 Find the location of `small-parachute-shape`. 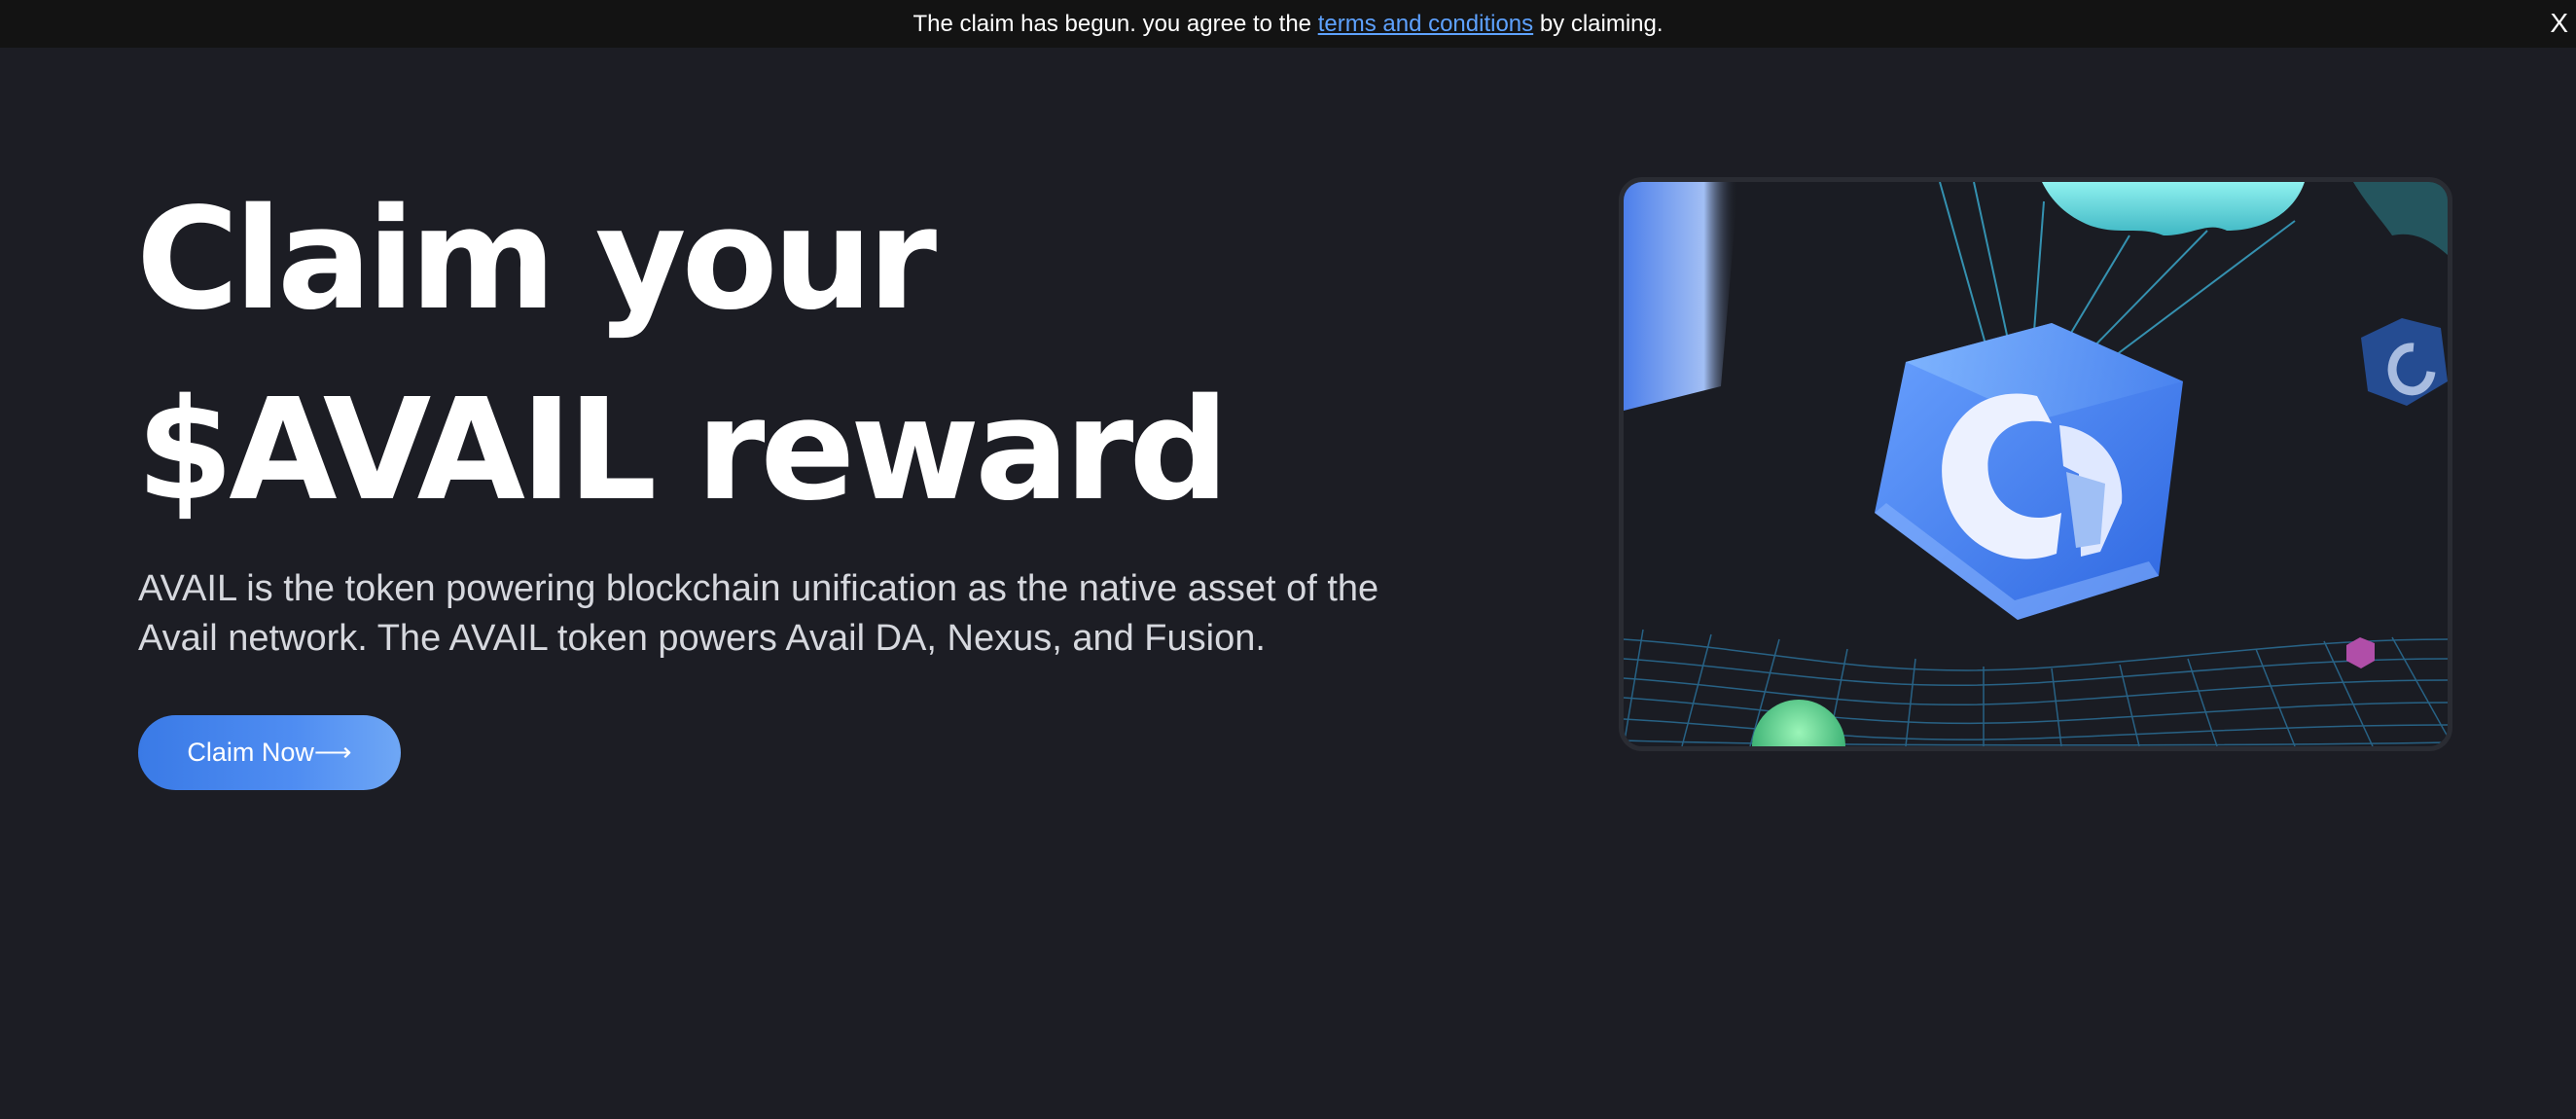

small-parachute-shape is located at coordinates (2400, 218).